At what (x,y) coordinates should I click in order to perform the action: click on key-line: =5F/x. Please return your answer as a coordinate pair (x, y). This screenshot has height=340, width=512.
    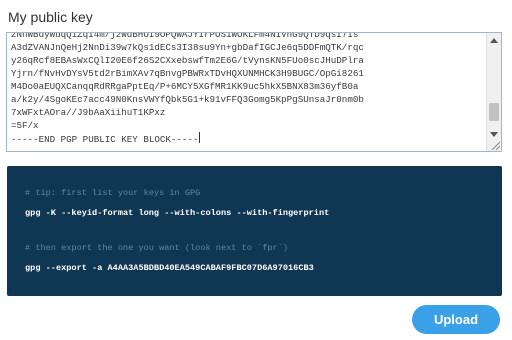
    Looking at the image, I should click on (25, 125).